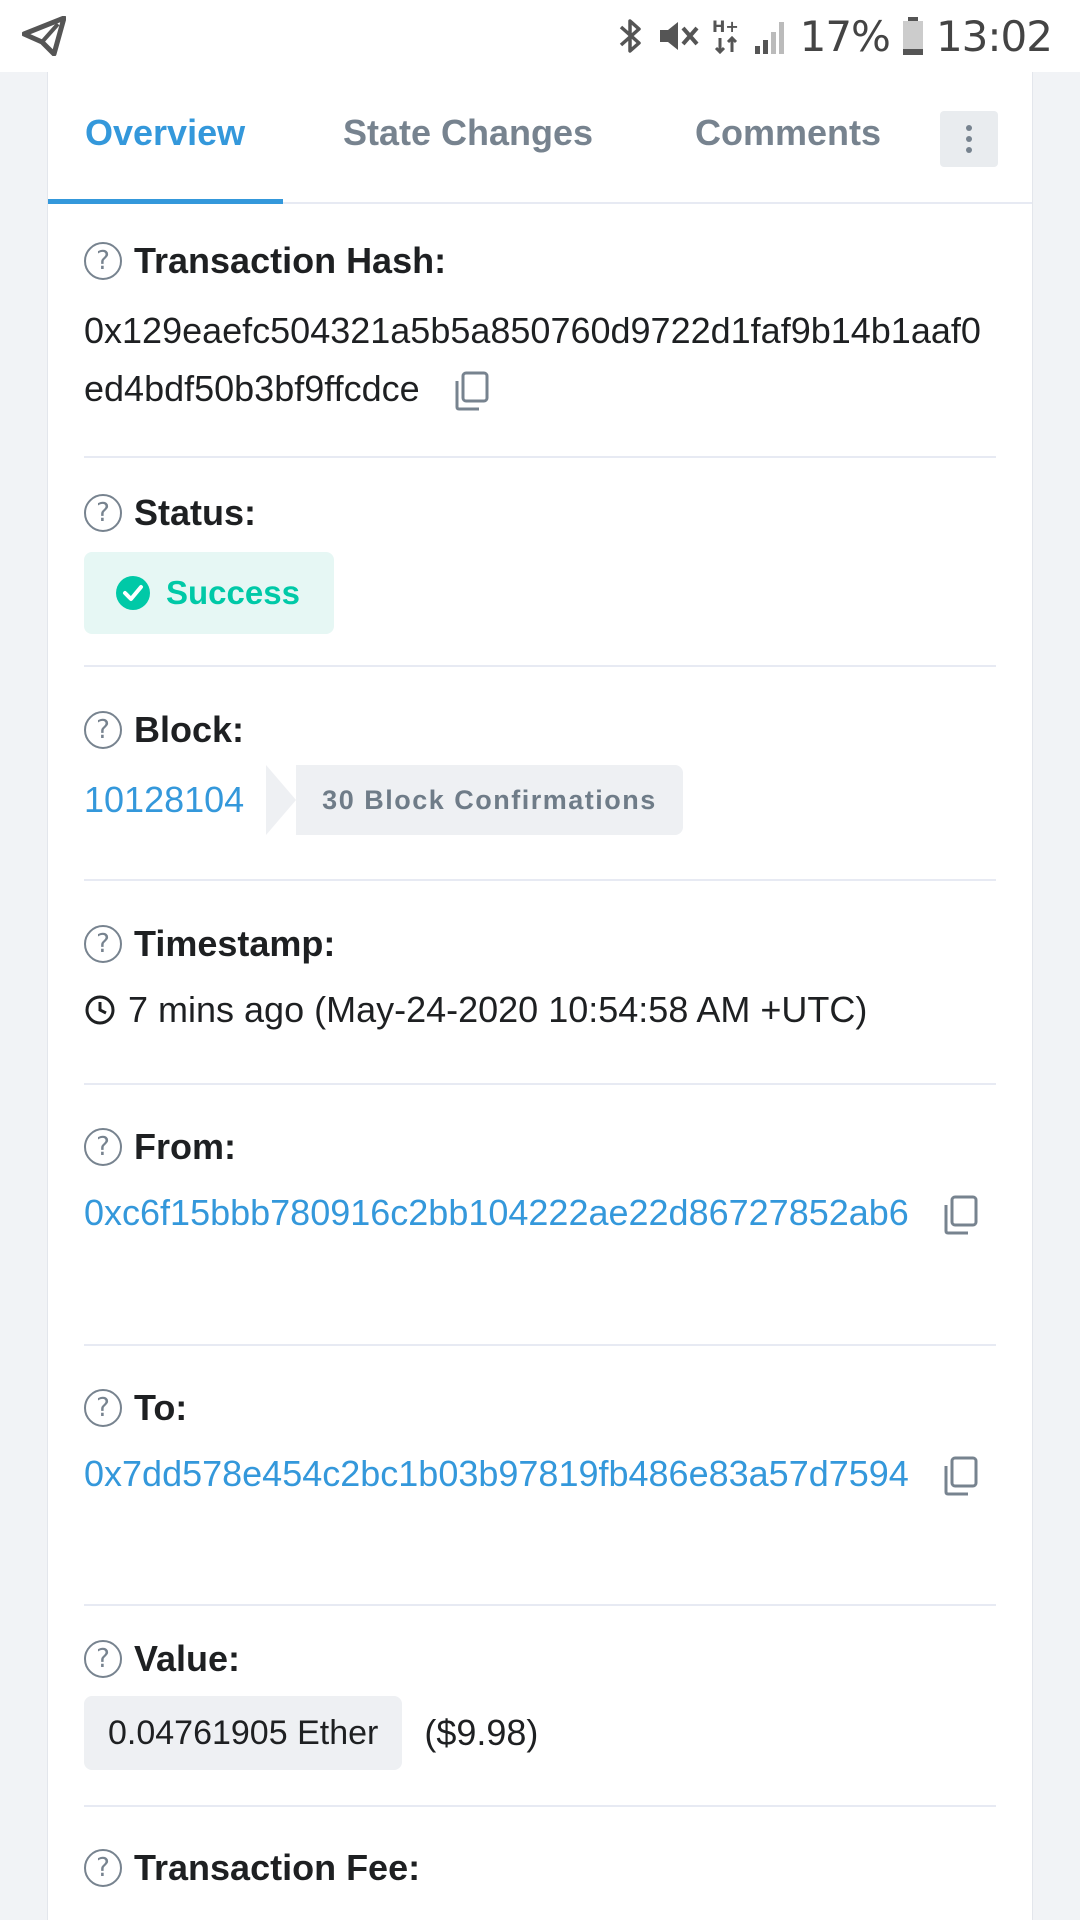  What do you see at coordinates (540, 1147) in the screenshot?
I see `from-label: ? From:` at bounding box center [540, 1147].